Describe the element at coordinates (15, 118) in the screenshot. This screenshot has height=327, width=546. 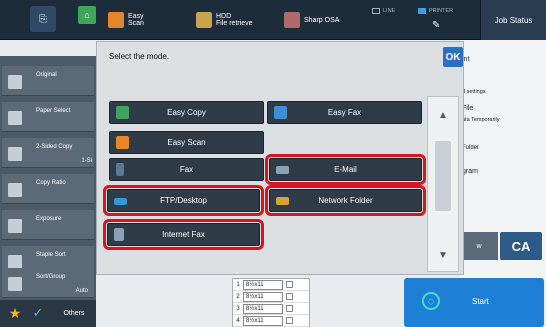
I see `paper-icon` at that location.